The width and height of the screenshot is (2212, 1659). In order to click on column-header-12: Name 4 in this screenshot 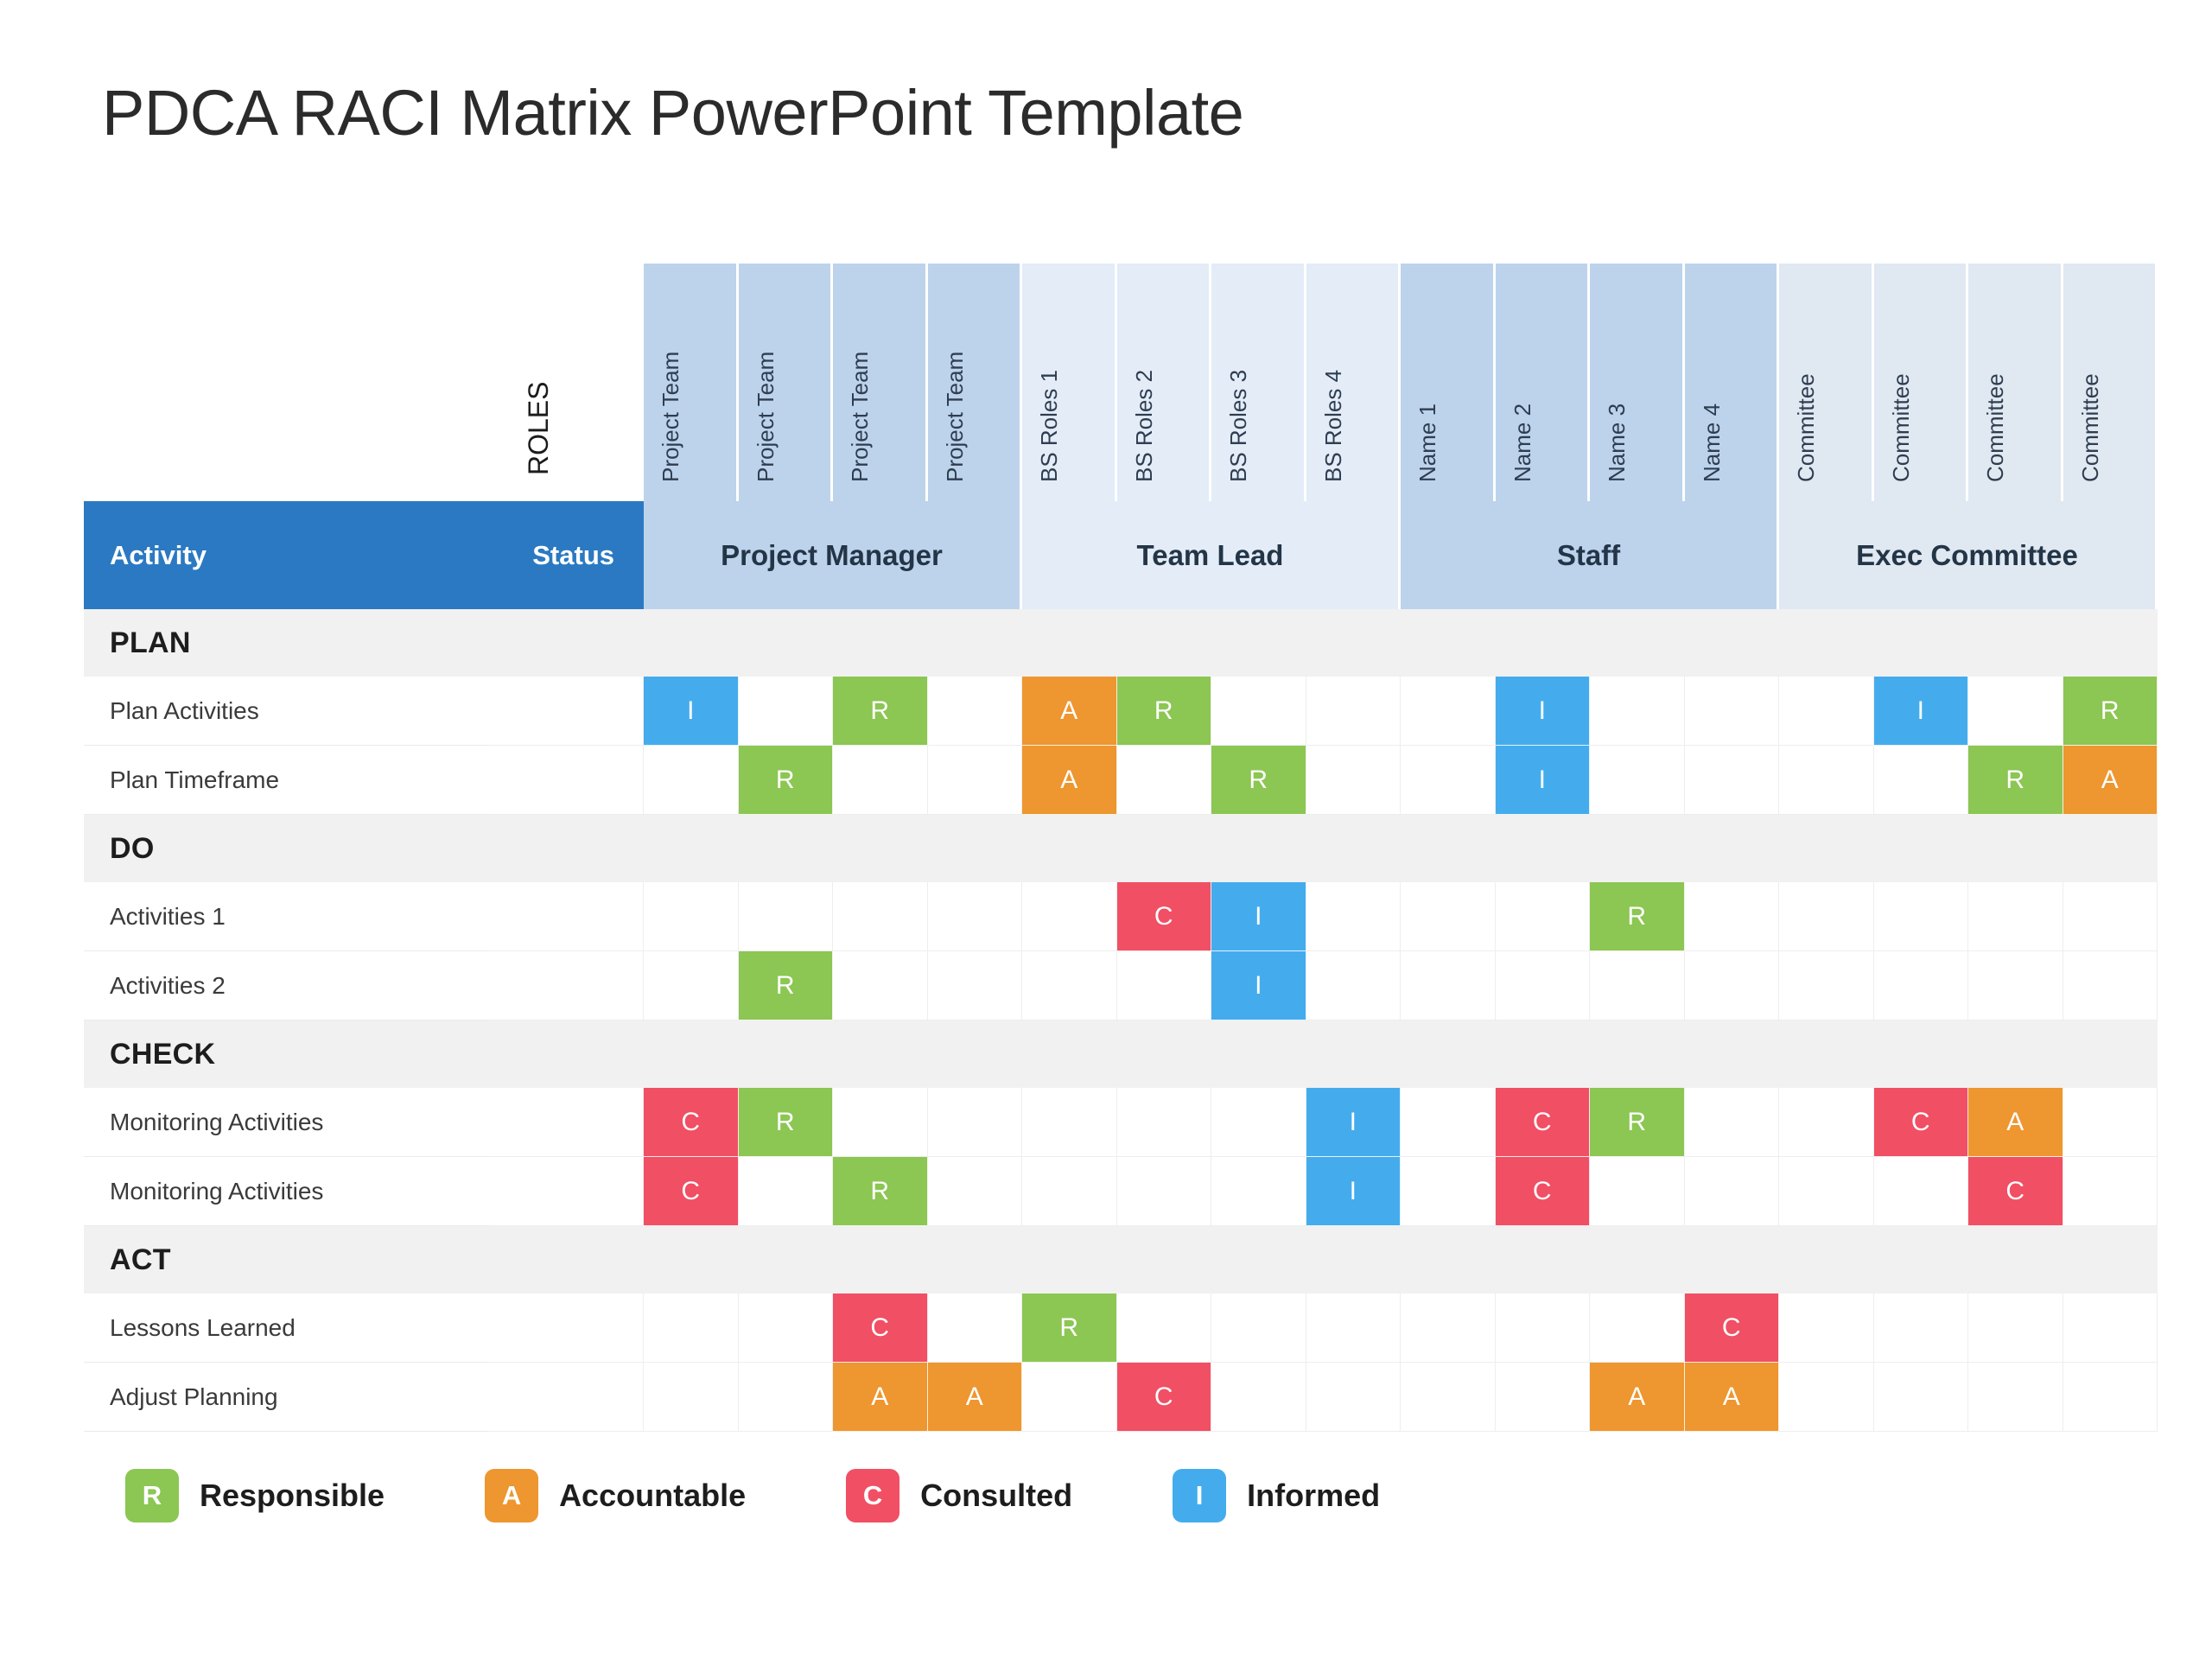, I will do `click(1731, 382)`.